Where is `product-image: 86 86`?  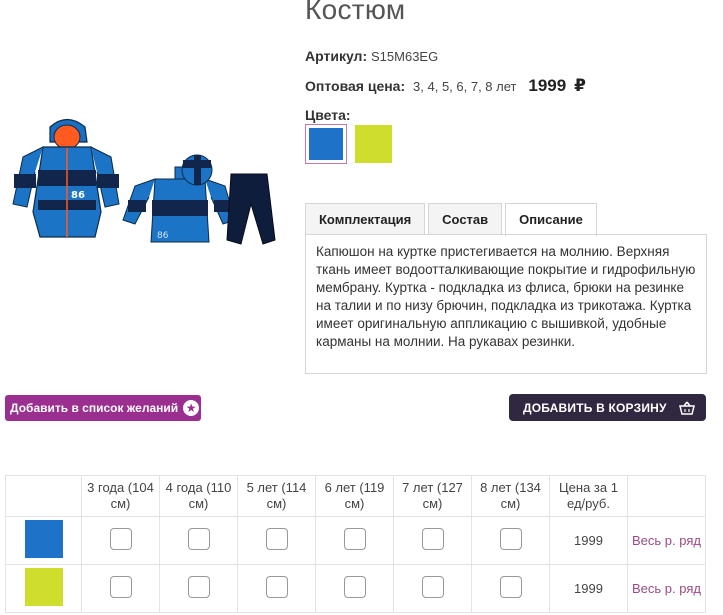
product-image: 86 86 is located at coordinates (144, 181).